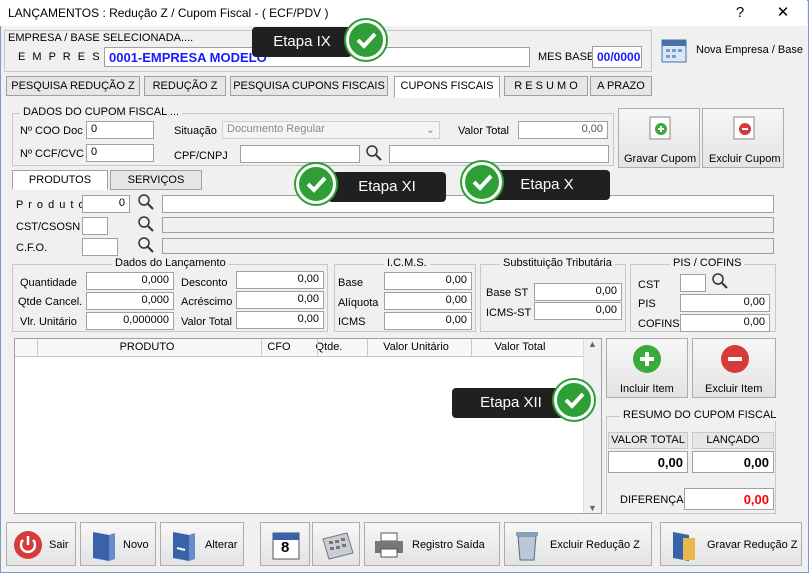  I want to click on tab-a-prazo: A PRAZO, so click(621, 86).